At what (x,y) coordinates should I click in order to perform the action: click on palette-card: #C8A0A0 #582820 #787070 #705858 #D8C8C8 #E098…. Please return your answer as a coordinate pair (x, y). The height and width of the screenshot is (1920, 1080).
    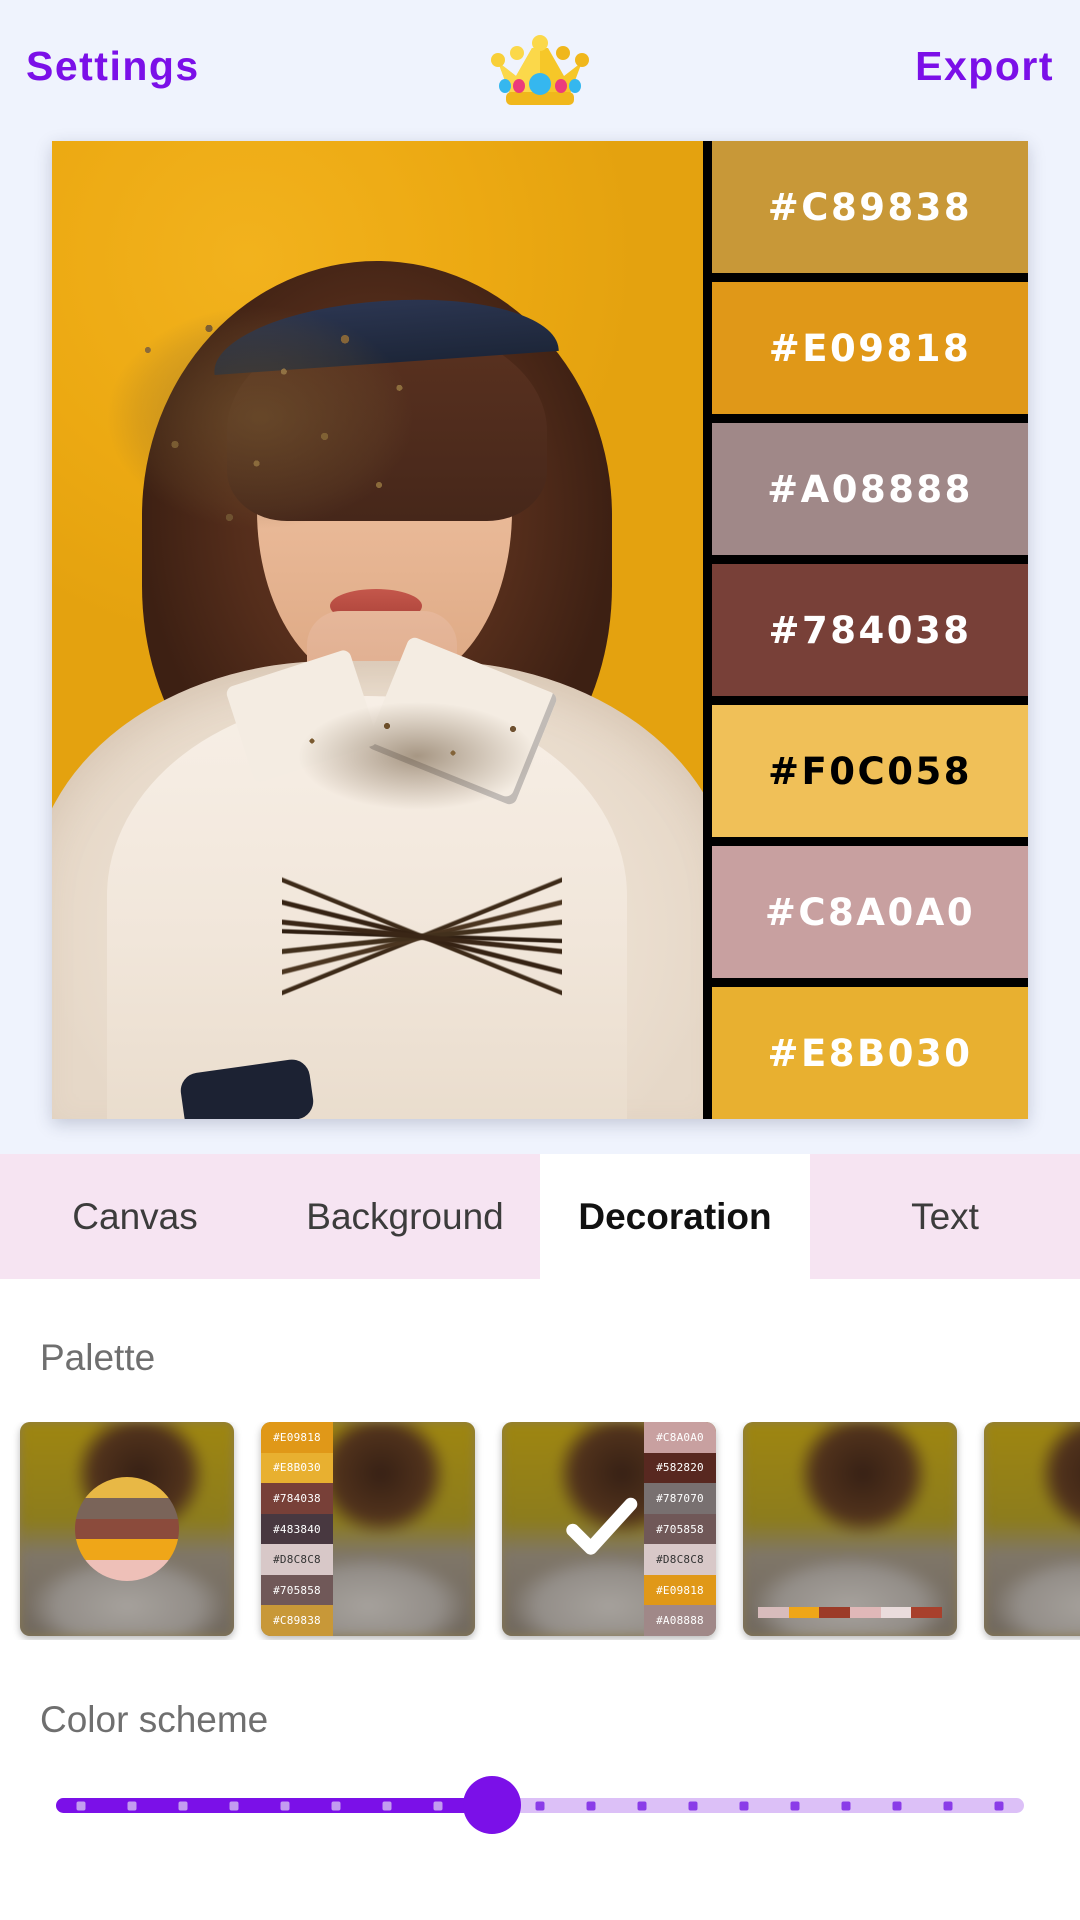
    Looking at the image, I should click on (609, 1529).